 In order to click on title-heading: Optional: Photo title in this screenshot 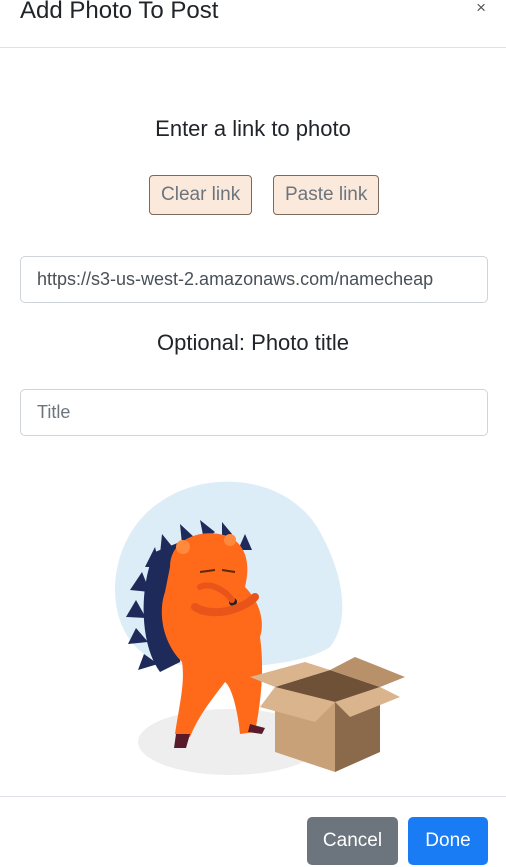, I will do `click(252, 342)`.